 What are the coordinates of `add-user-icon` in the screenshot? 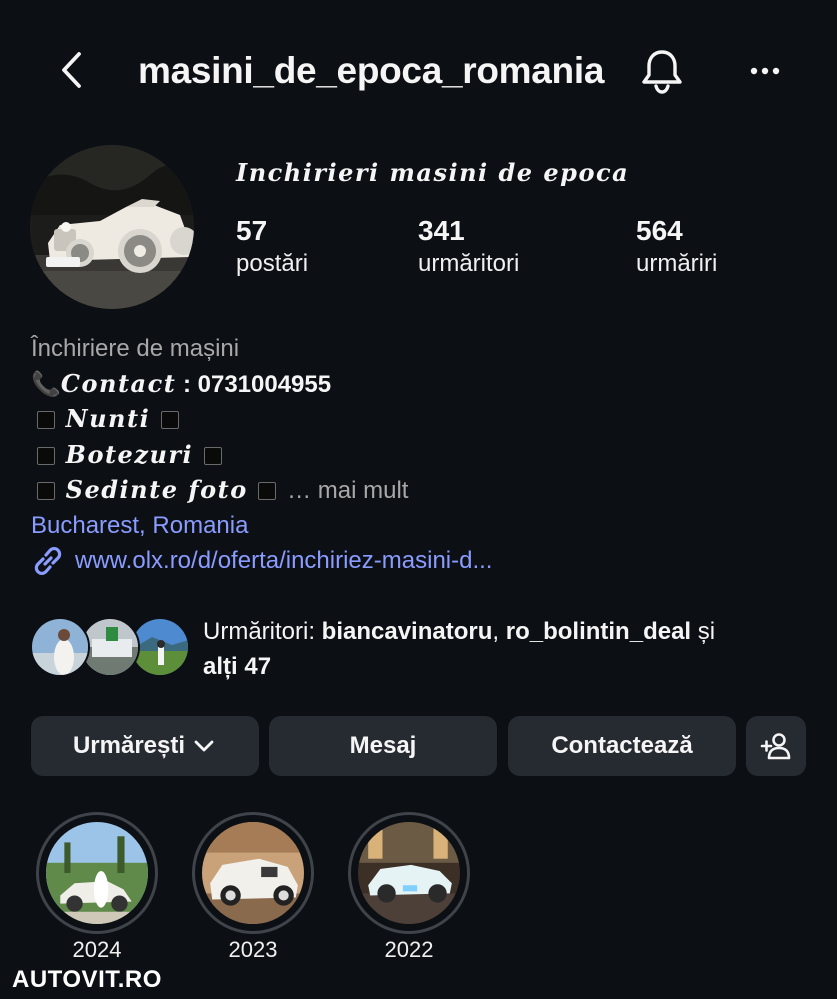 It's located at (775, 746).